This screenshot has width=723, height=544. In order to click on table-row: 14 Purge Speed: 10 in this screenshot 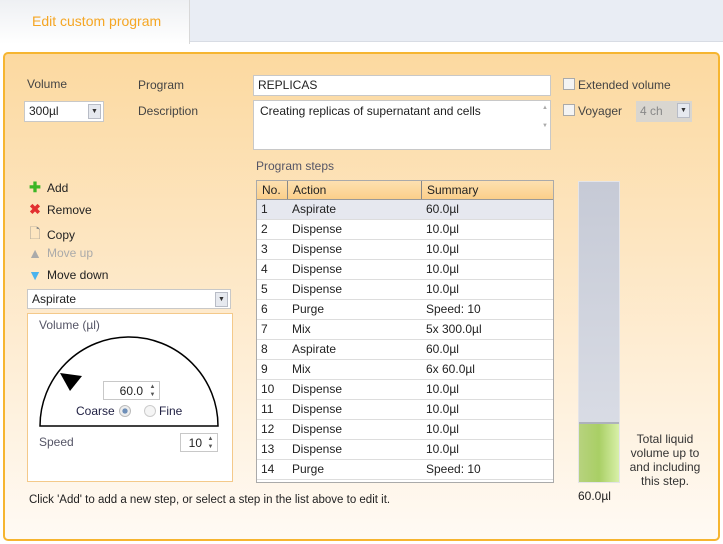, I will do `click(405, 470)`.